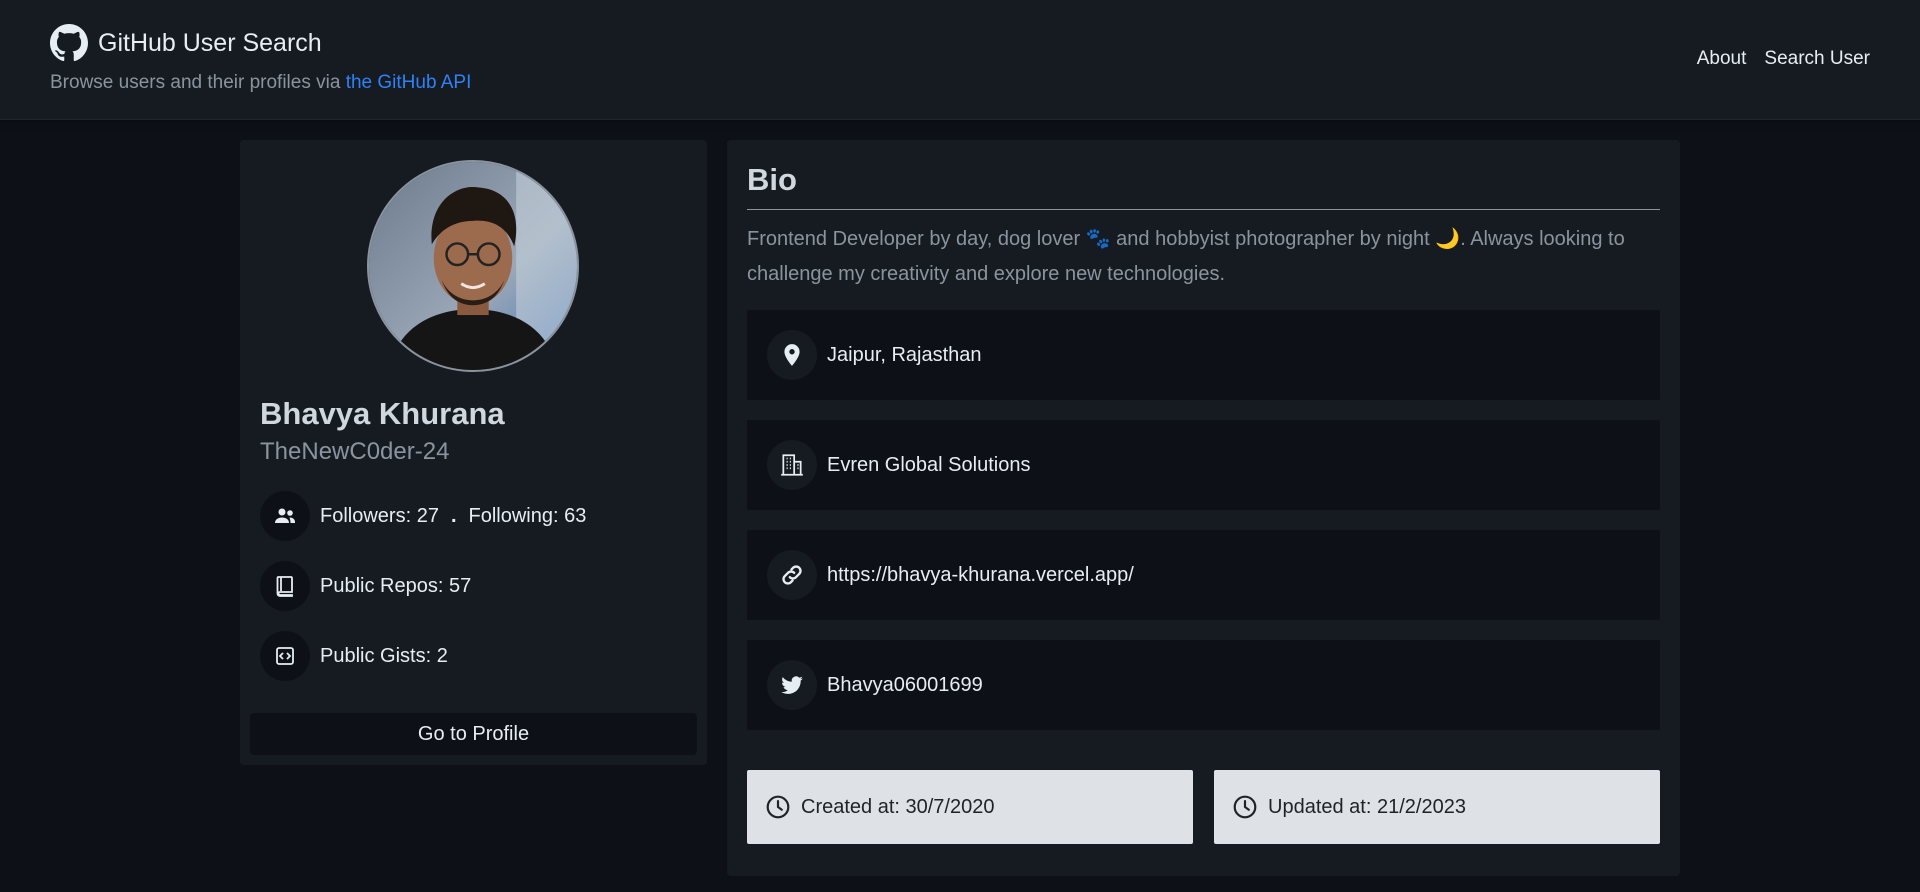 This screenshot has width=1920, height=892. Describe the element at coordinates (198, 82) in the screenshot. I see `subtitle-text: Browse users and their profiles via` at that location.